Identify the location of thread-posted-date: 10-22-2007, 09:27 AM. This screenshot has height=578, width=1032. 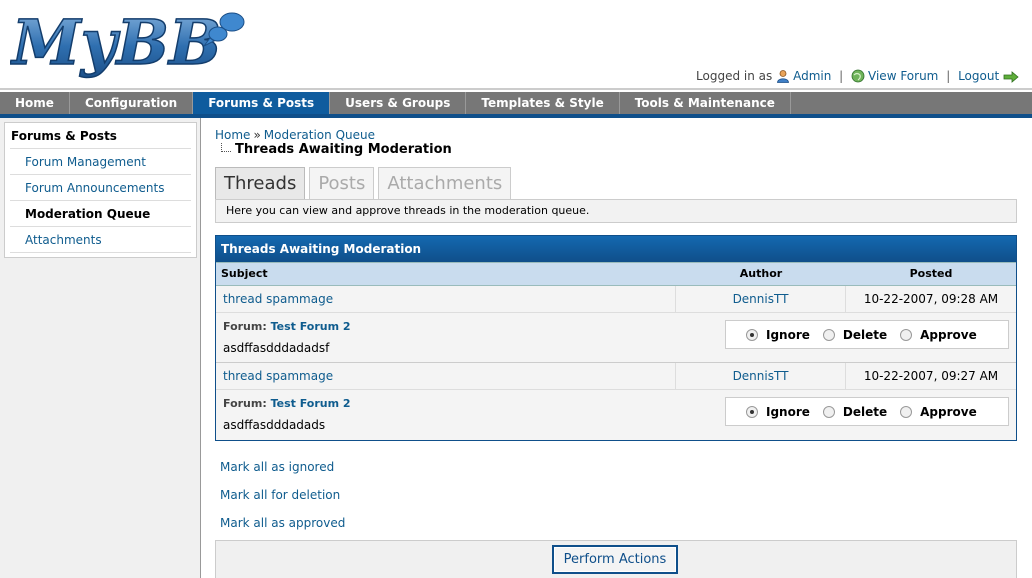
(931, 376).